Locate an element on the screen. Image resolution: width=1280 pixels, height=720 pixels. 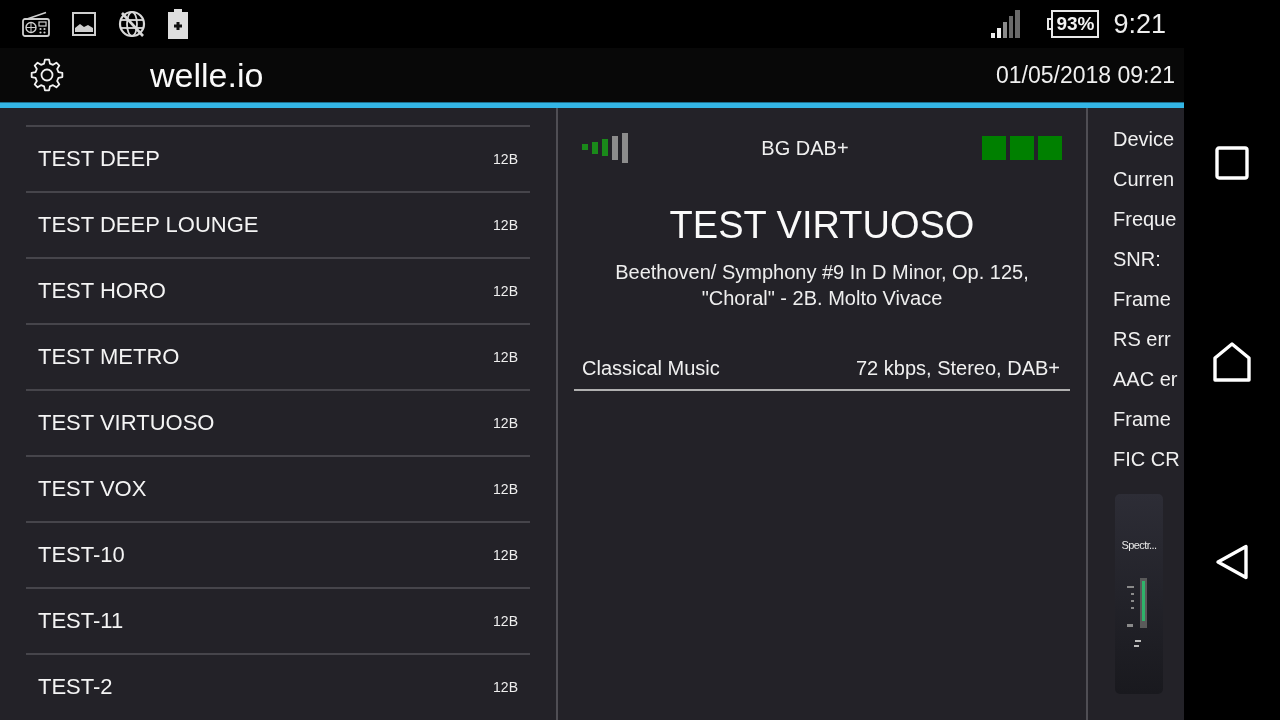
crossed-globe-icon is located at coordinates (132, 24).